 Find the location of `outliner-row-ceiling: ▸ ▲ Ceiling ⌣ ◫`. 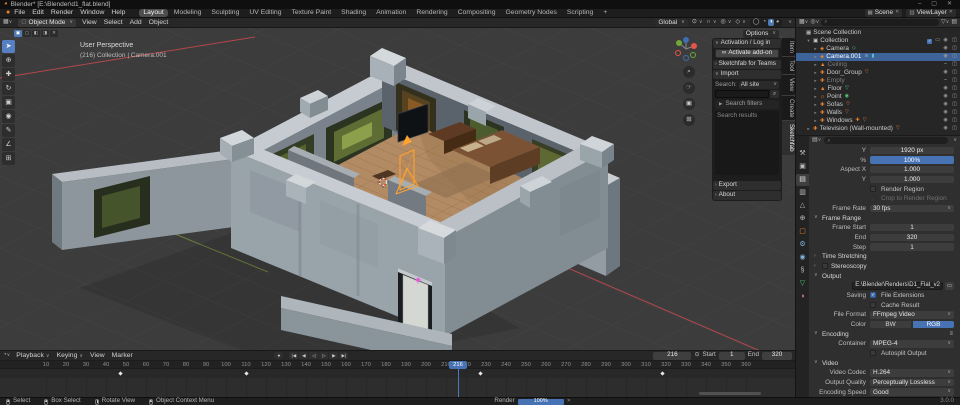

outliner-row-ceiling: ▸ ▲ Ceiling ⌣ ◫ is located at coordinates (878, 65).